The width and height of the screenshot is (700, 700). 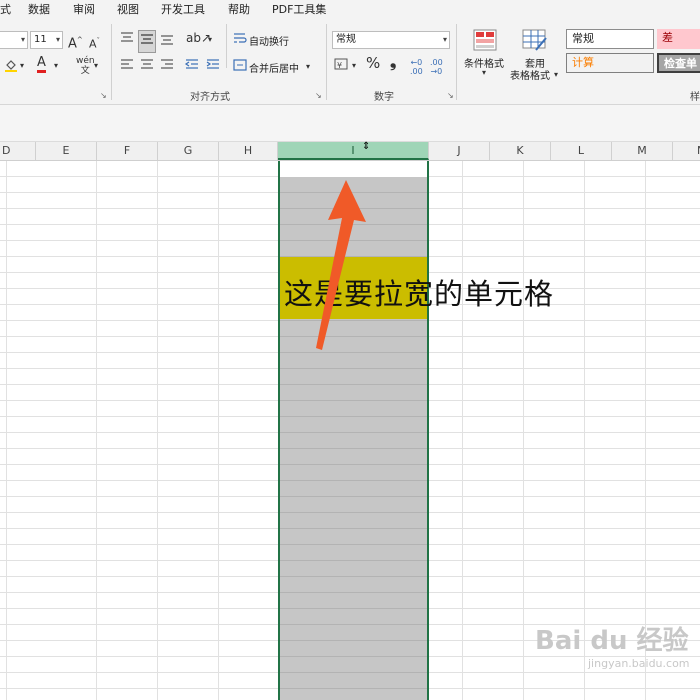 I want to click on phonetic-dropdown-icon: ▾, so click(x=96, y=66).